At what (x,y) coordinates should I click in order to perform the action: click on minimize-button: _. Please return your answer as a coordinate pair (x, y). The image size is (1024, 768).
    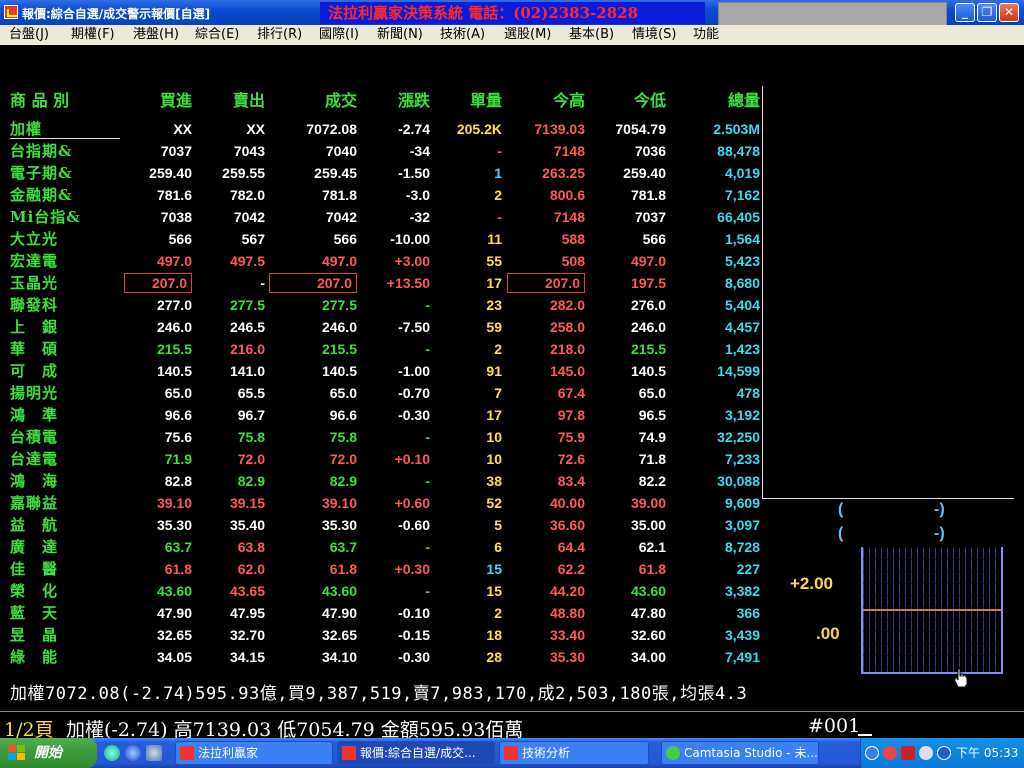
    Looking at the image, I should click on (965, 12).